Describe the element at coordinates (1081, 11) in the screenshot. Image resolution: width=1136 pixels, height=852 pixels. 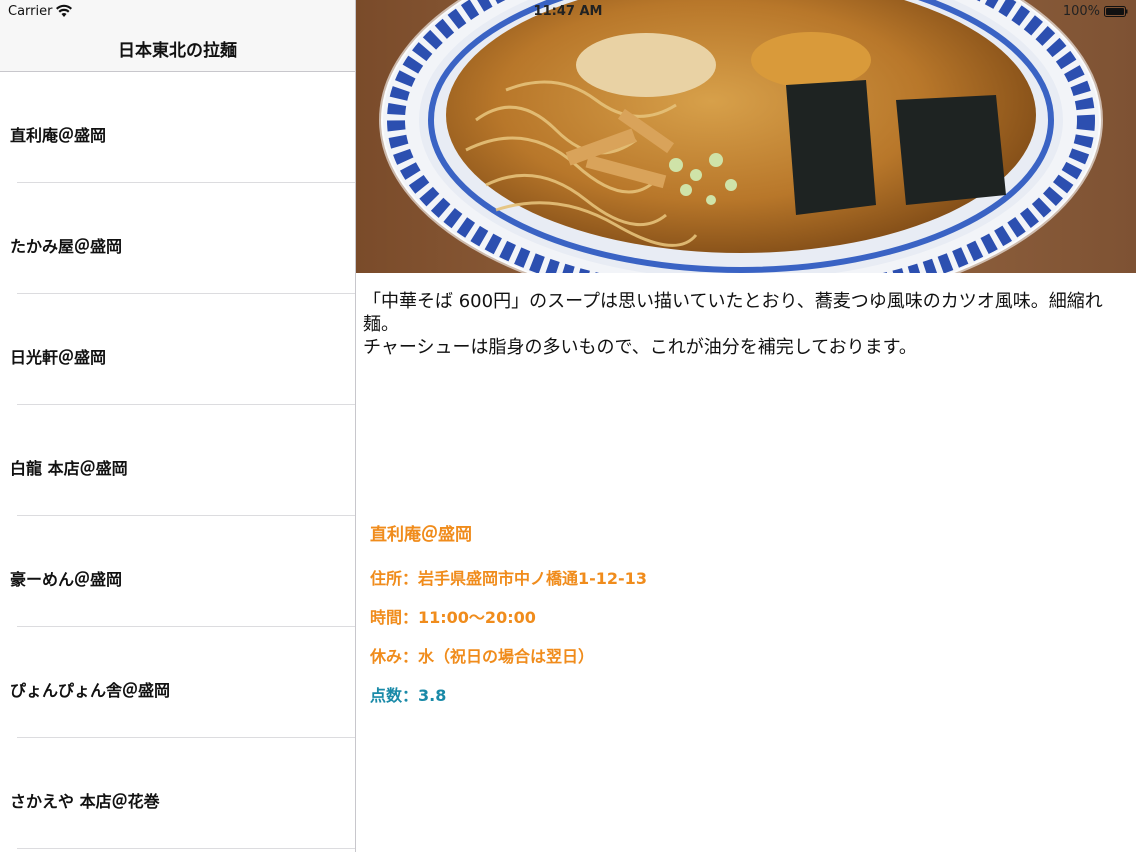
I see `battery-percentage: 100%` at that location.